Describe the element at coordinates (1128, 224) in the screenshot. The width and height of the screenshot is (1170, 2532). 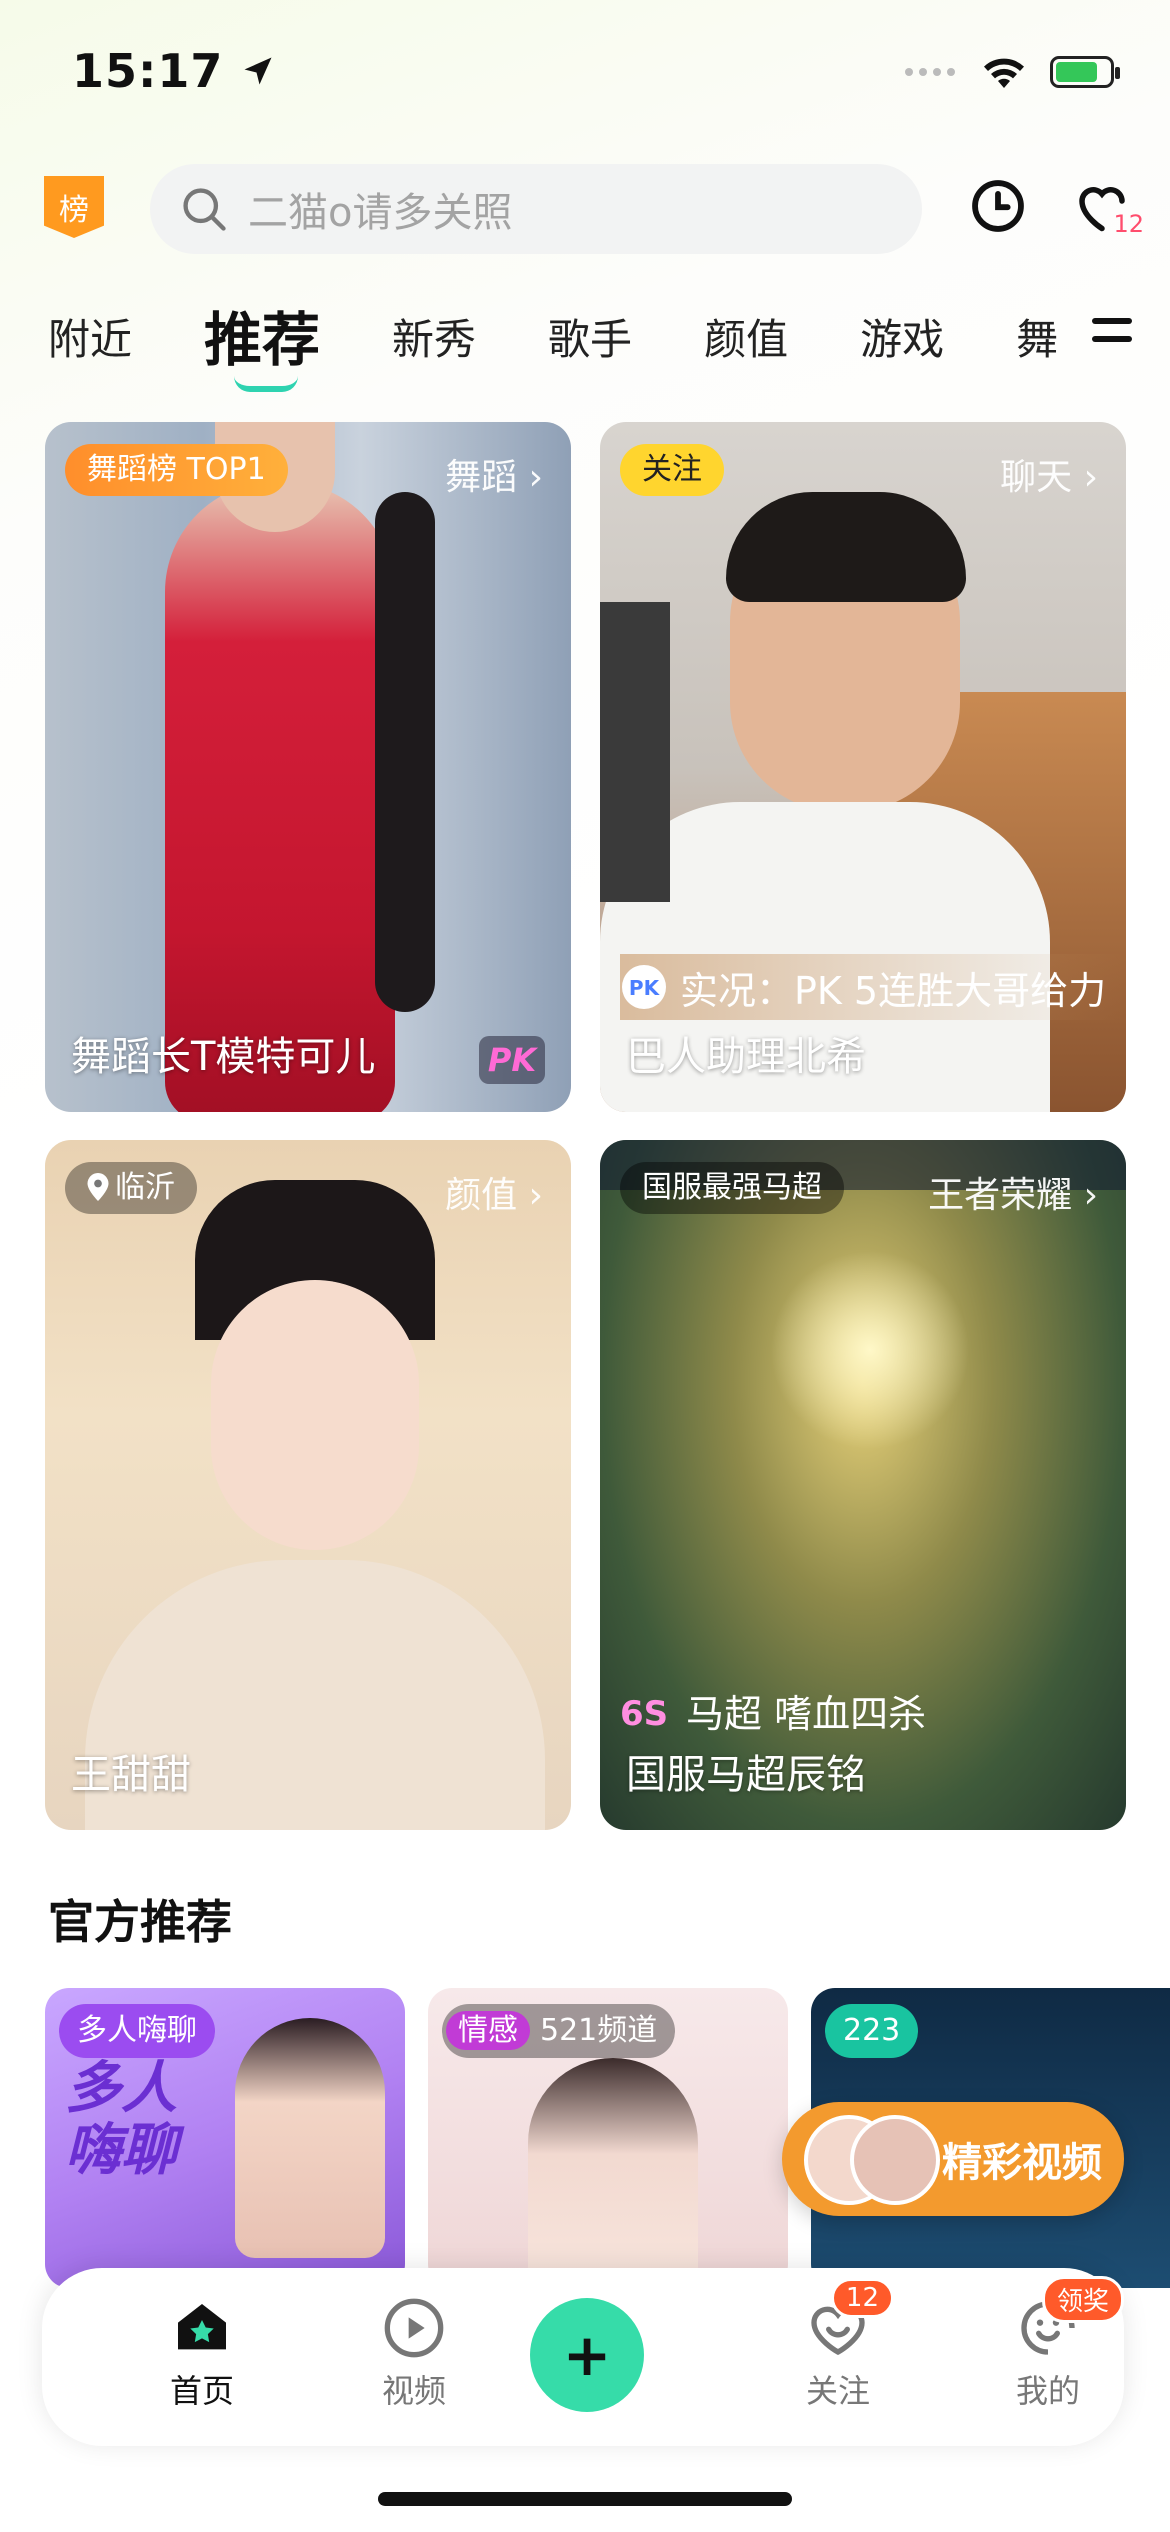
I see `follow-count-badge: 12` at that location.